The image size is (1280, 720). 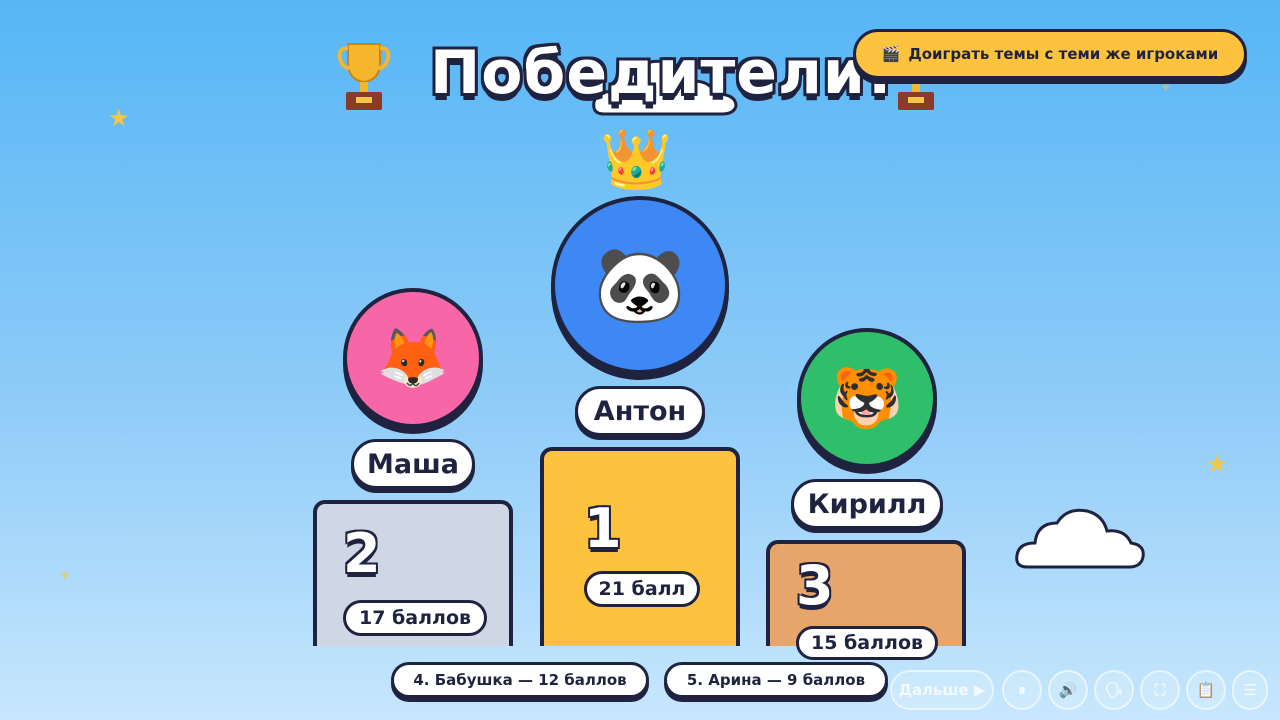 I want to click on cloud-icon, so click(x=1080, y=538).